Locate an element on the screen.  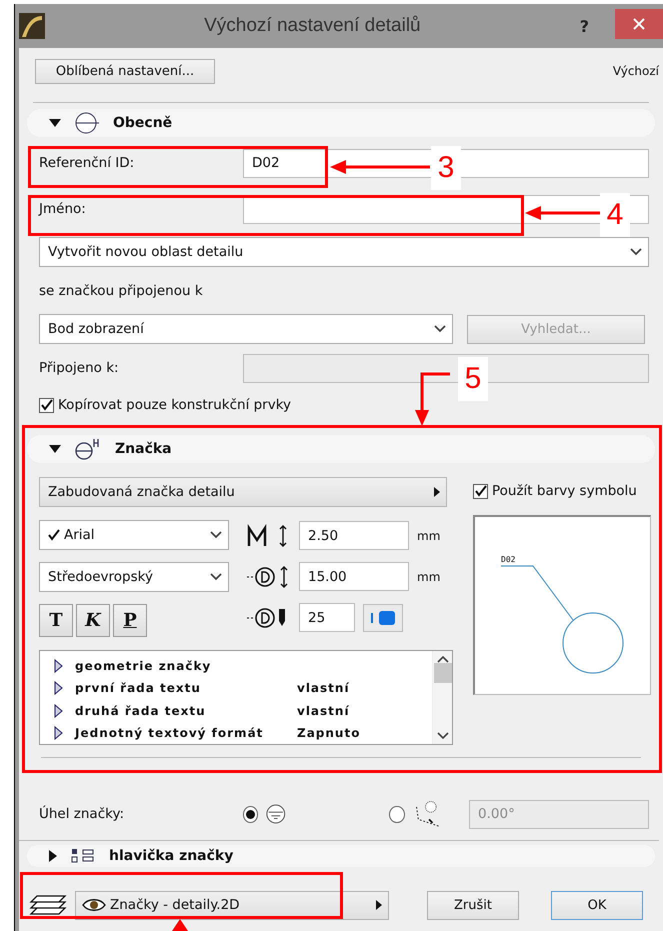
scroll-up-icon is located at coordinates (442, 659).